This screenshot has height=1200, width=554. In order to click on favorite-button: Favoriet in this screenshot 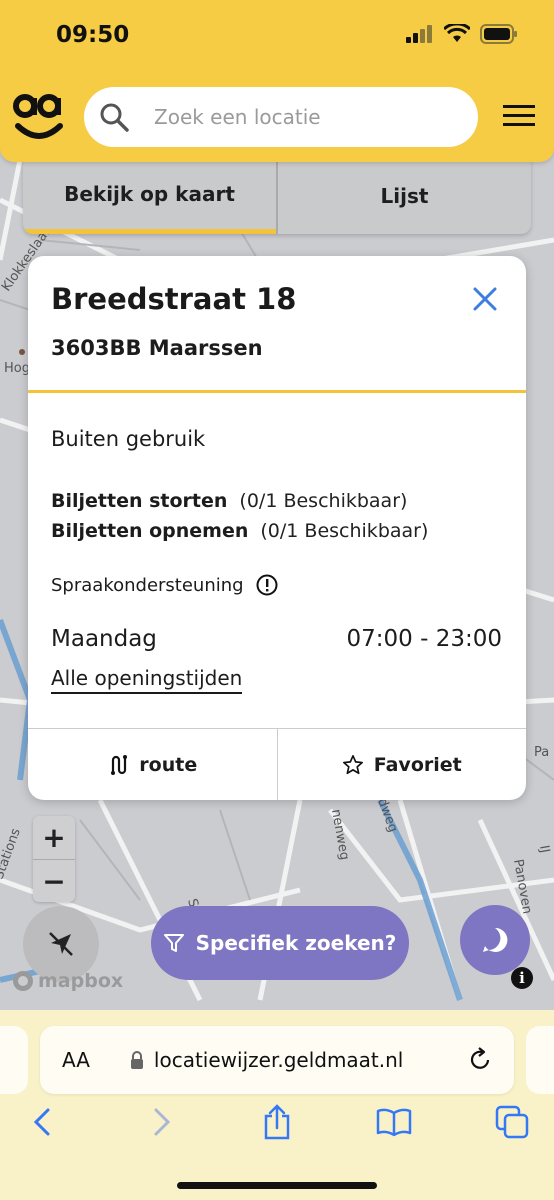, I will do `click(401, 764)`.